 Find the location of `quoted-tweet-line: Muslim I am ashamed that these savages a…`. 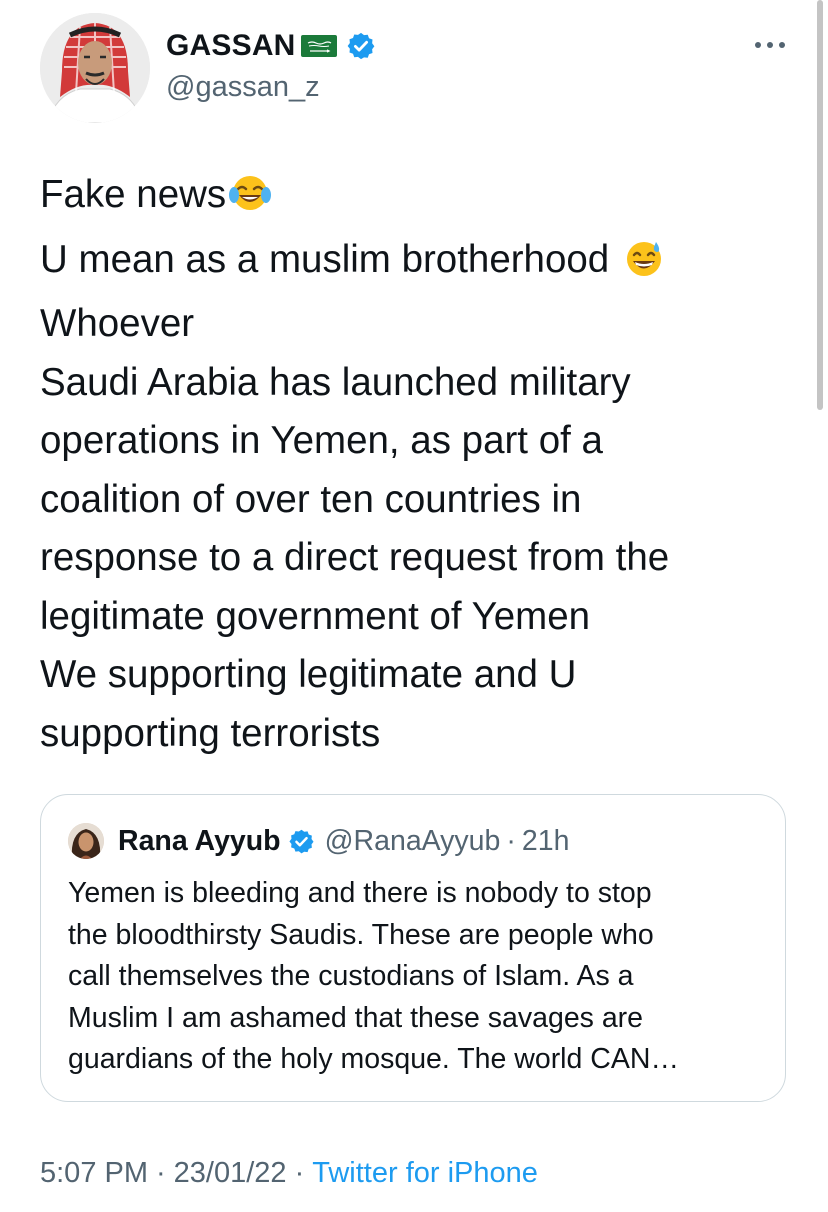

quoted-tweet-line: Muslim I am ashamed that these savages a… is located at coordinates (356, 1017).